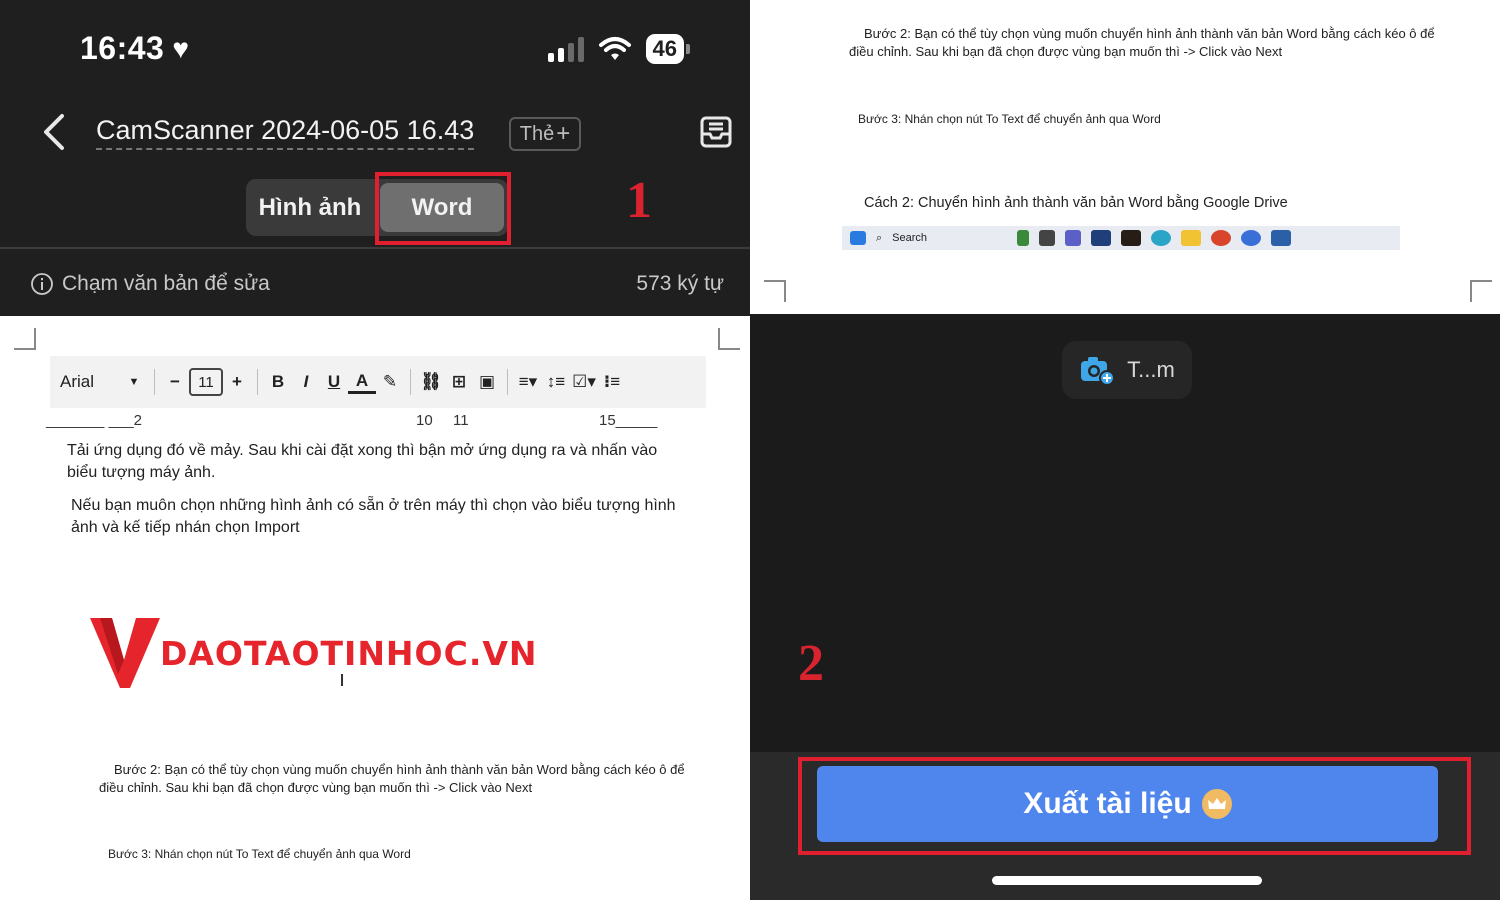  Describe the element at coordinates (528, 381) in the screenshot. I see `align-icon: ≡▾` at that location.